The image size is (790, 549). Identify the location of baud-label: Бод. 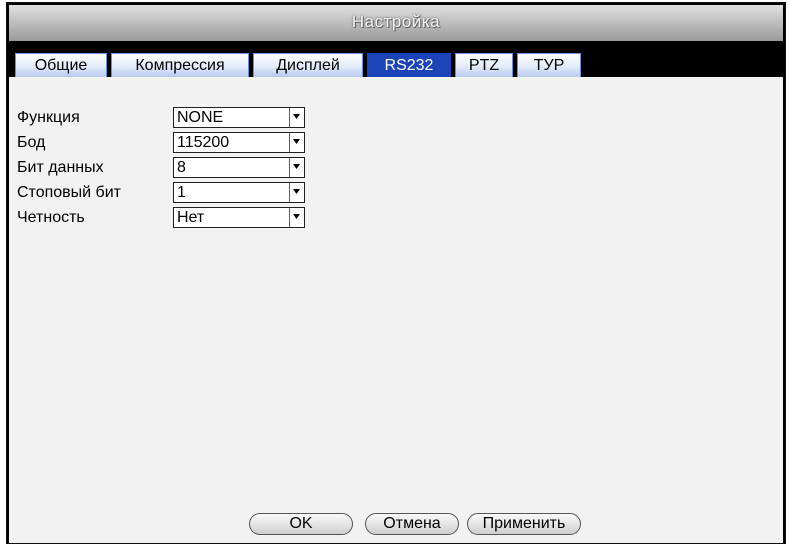
(31, 142).